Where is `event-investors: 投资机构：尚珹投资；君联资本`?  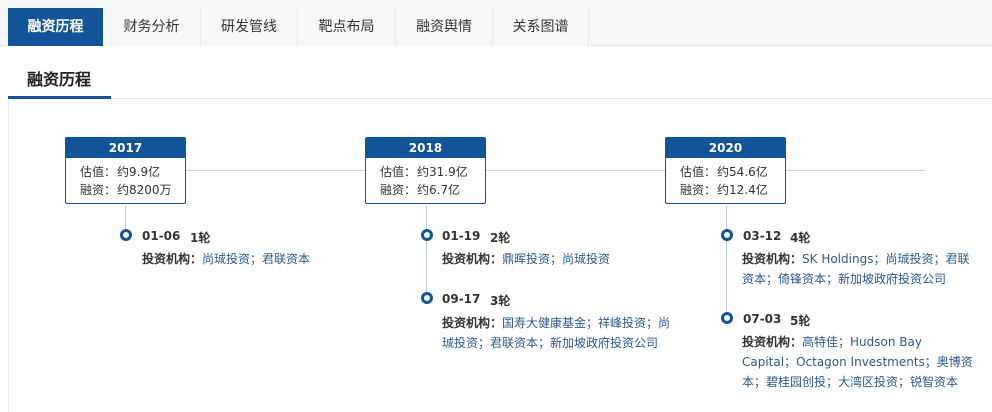 event-investors: 投资机构：尚珹投资；君联资本 is located at coordinates (242, 259).